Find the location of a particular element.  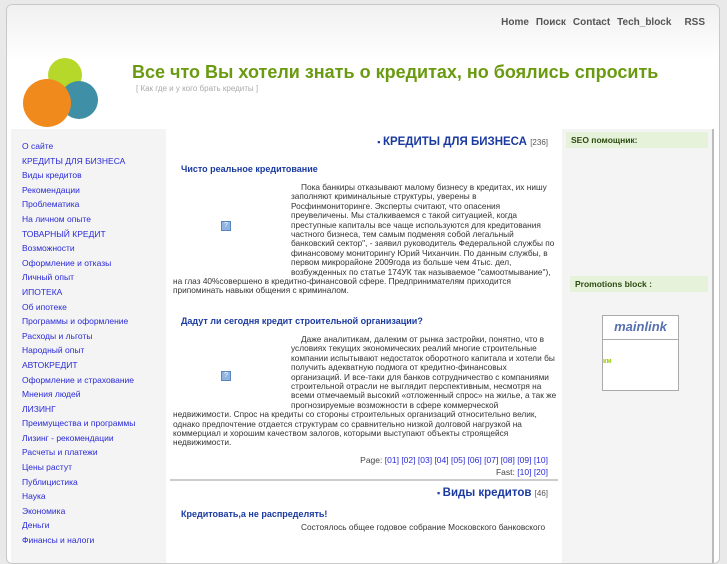

page-link: [05] is located at coordinates (458, 460).